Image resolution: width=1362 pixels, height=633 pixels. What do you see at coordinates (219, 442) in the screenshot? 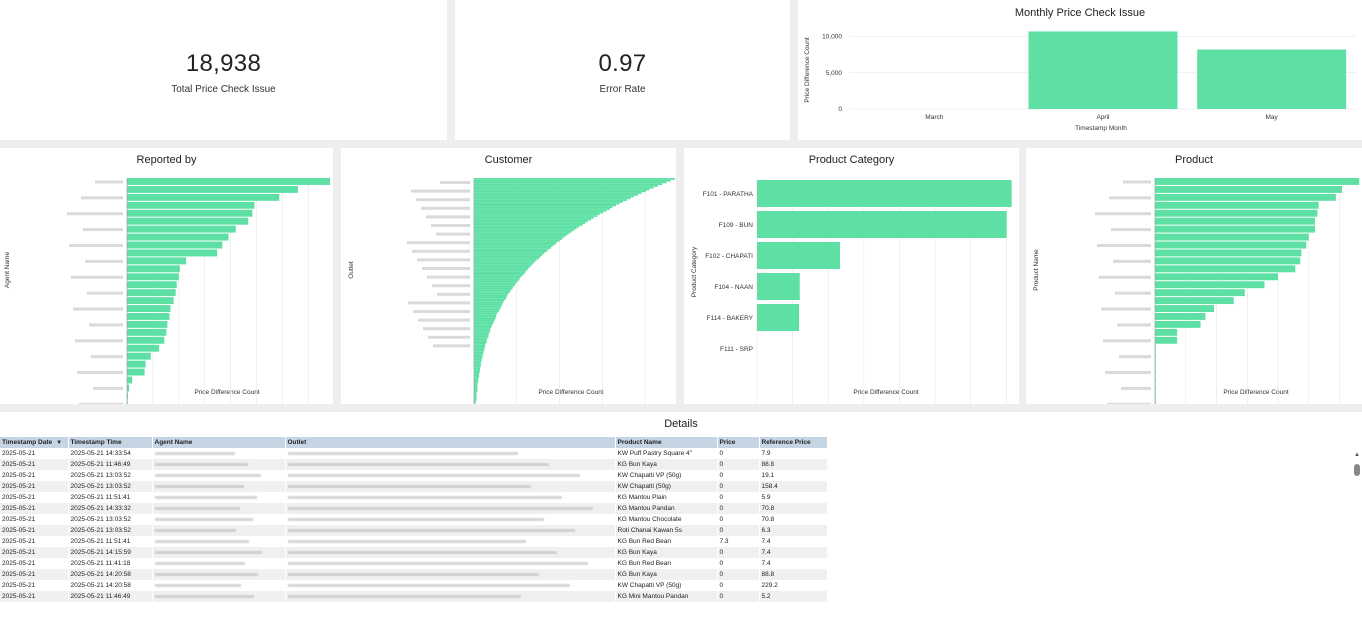
I see `column-header-agent-name: Agent Name` at bounding box center [219, 442].